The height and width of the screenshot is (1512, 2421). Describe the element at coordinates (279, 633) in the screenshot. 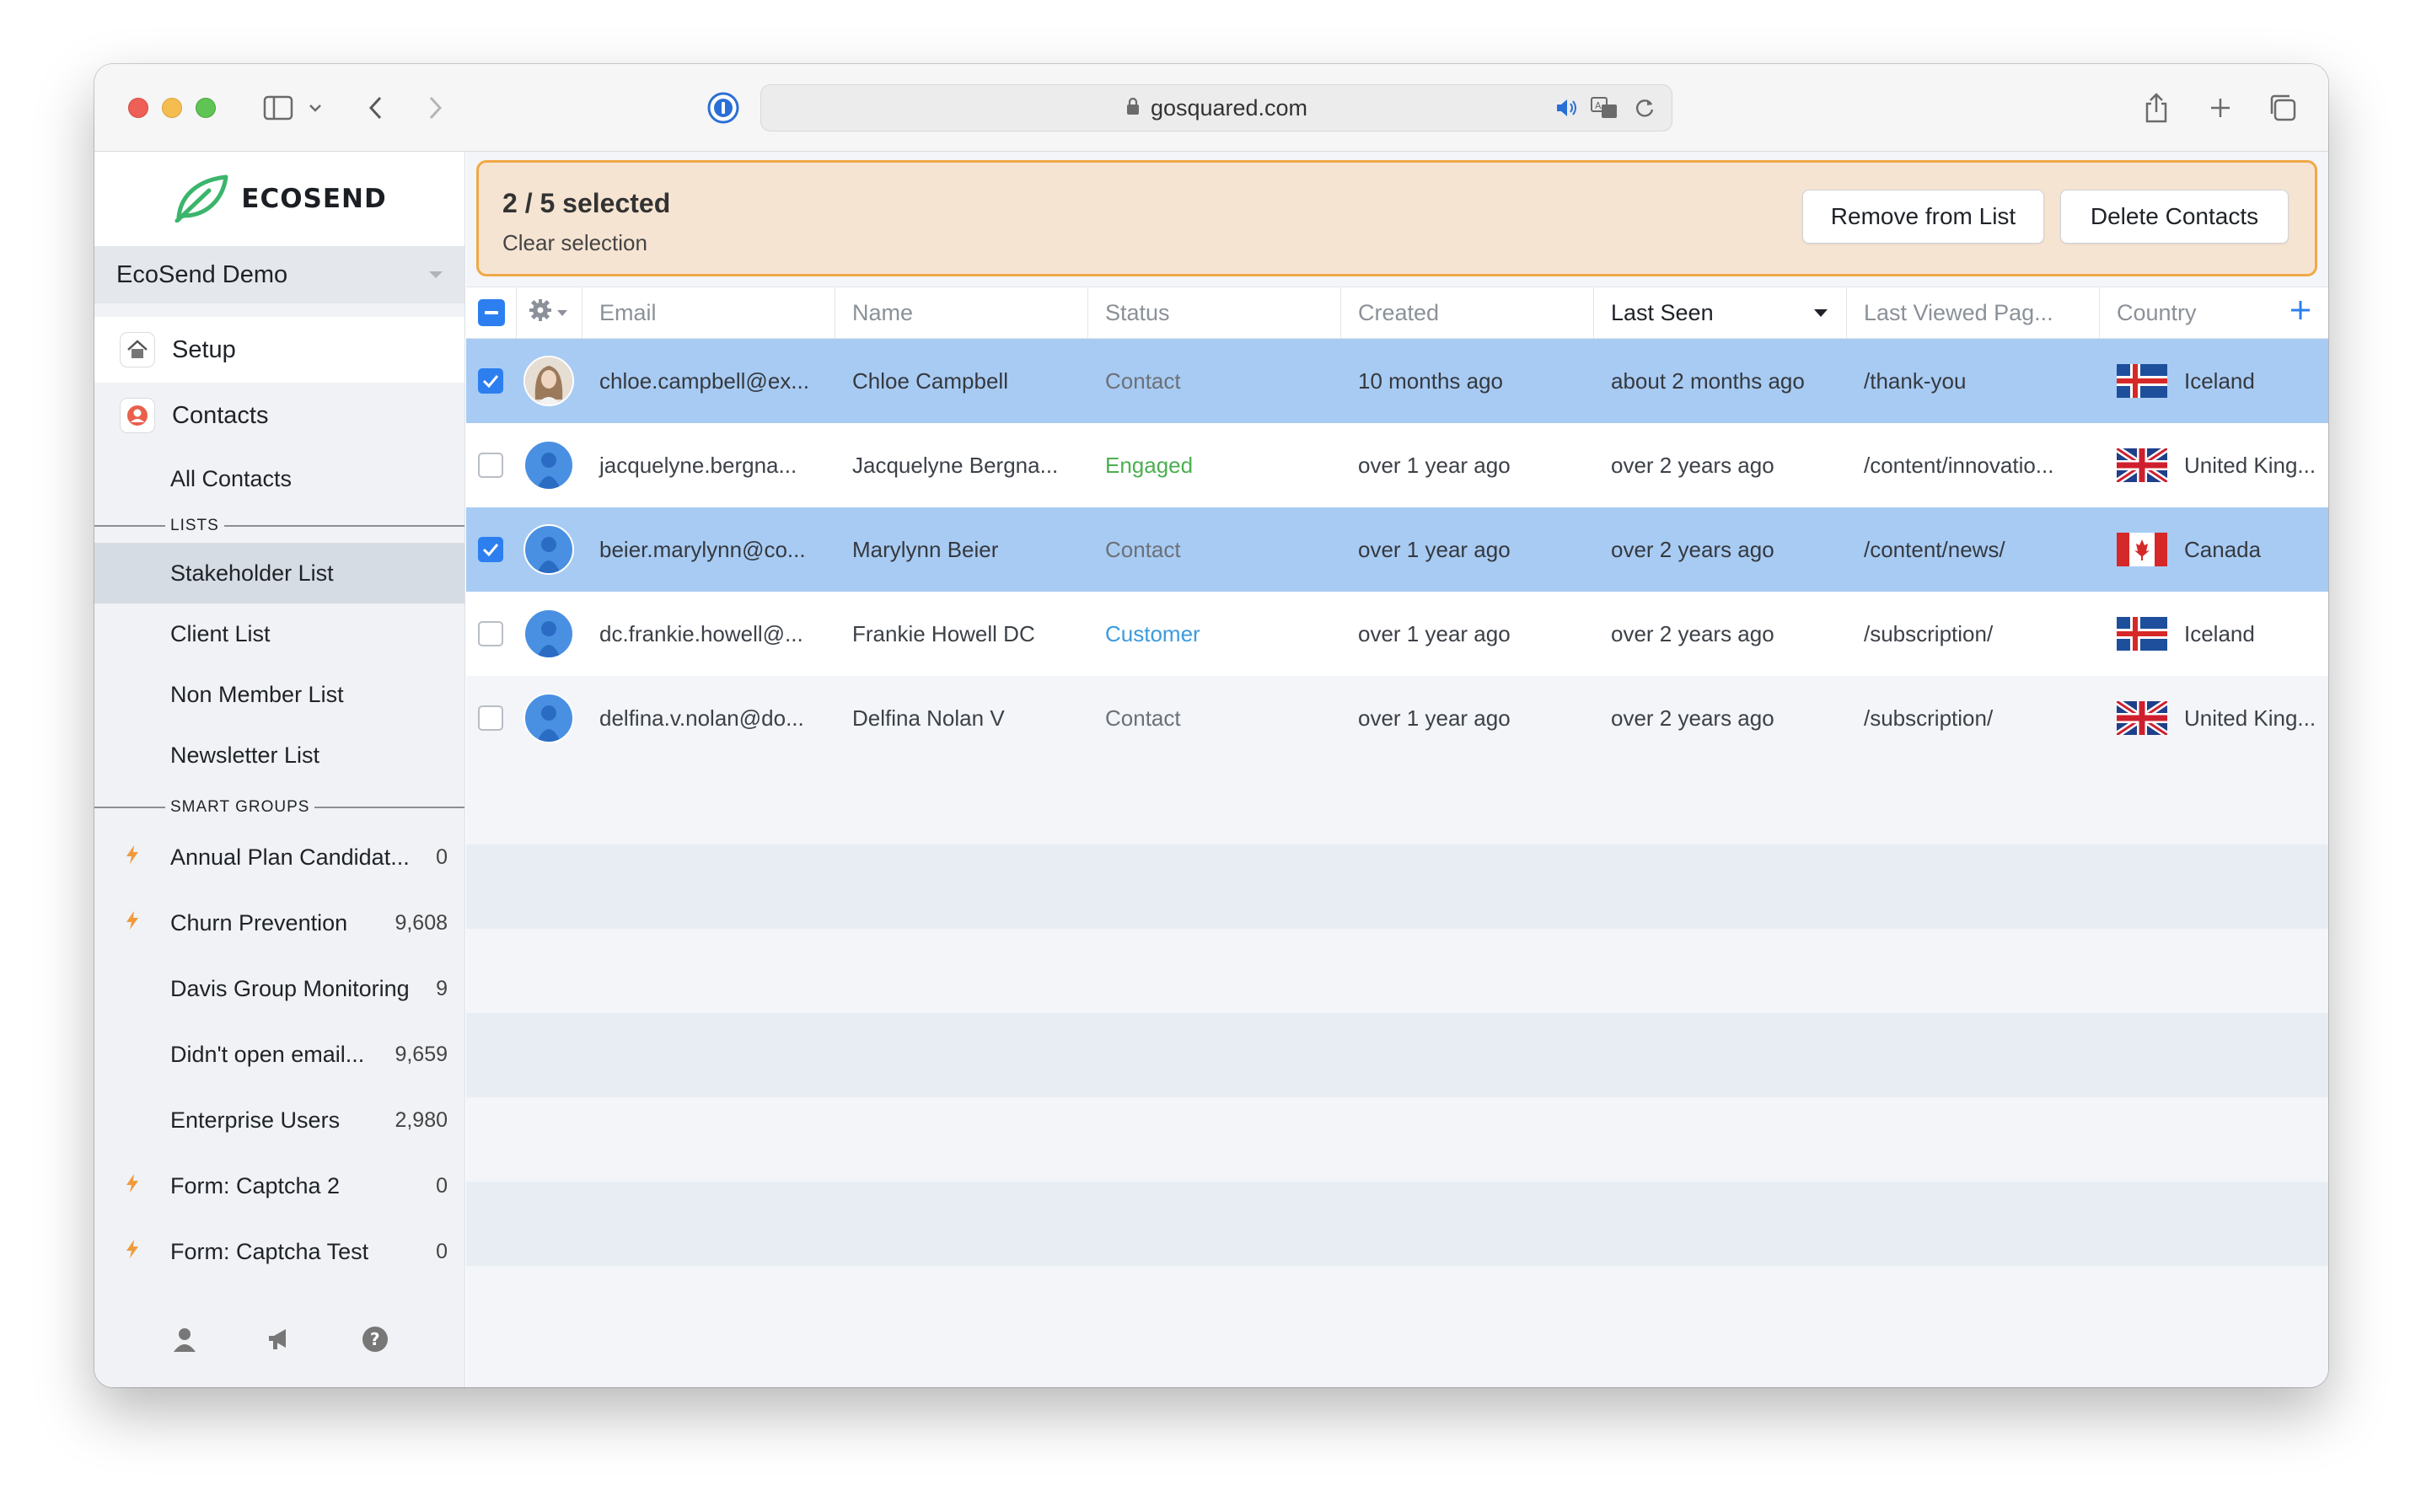

I see `sidebar-item-list: Client List` at that location.